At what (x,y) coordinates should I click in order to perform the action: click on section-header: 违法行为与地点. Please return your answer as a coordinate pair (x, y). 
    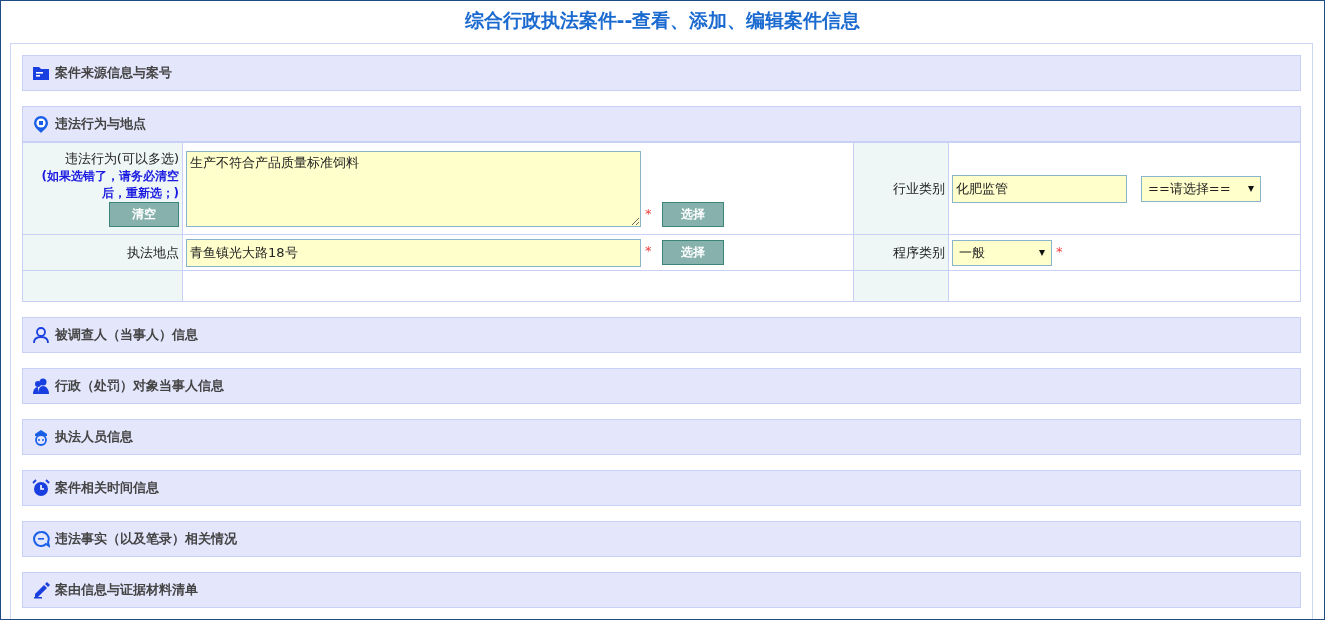
    Looking at the image, I should click on (661, 124).